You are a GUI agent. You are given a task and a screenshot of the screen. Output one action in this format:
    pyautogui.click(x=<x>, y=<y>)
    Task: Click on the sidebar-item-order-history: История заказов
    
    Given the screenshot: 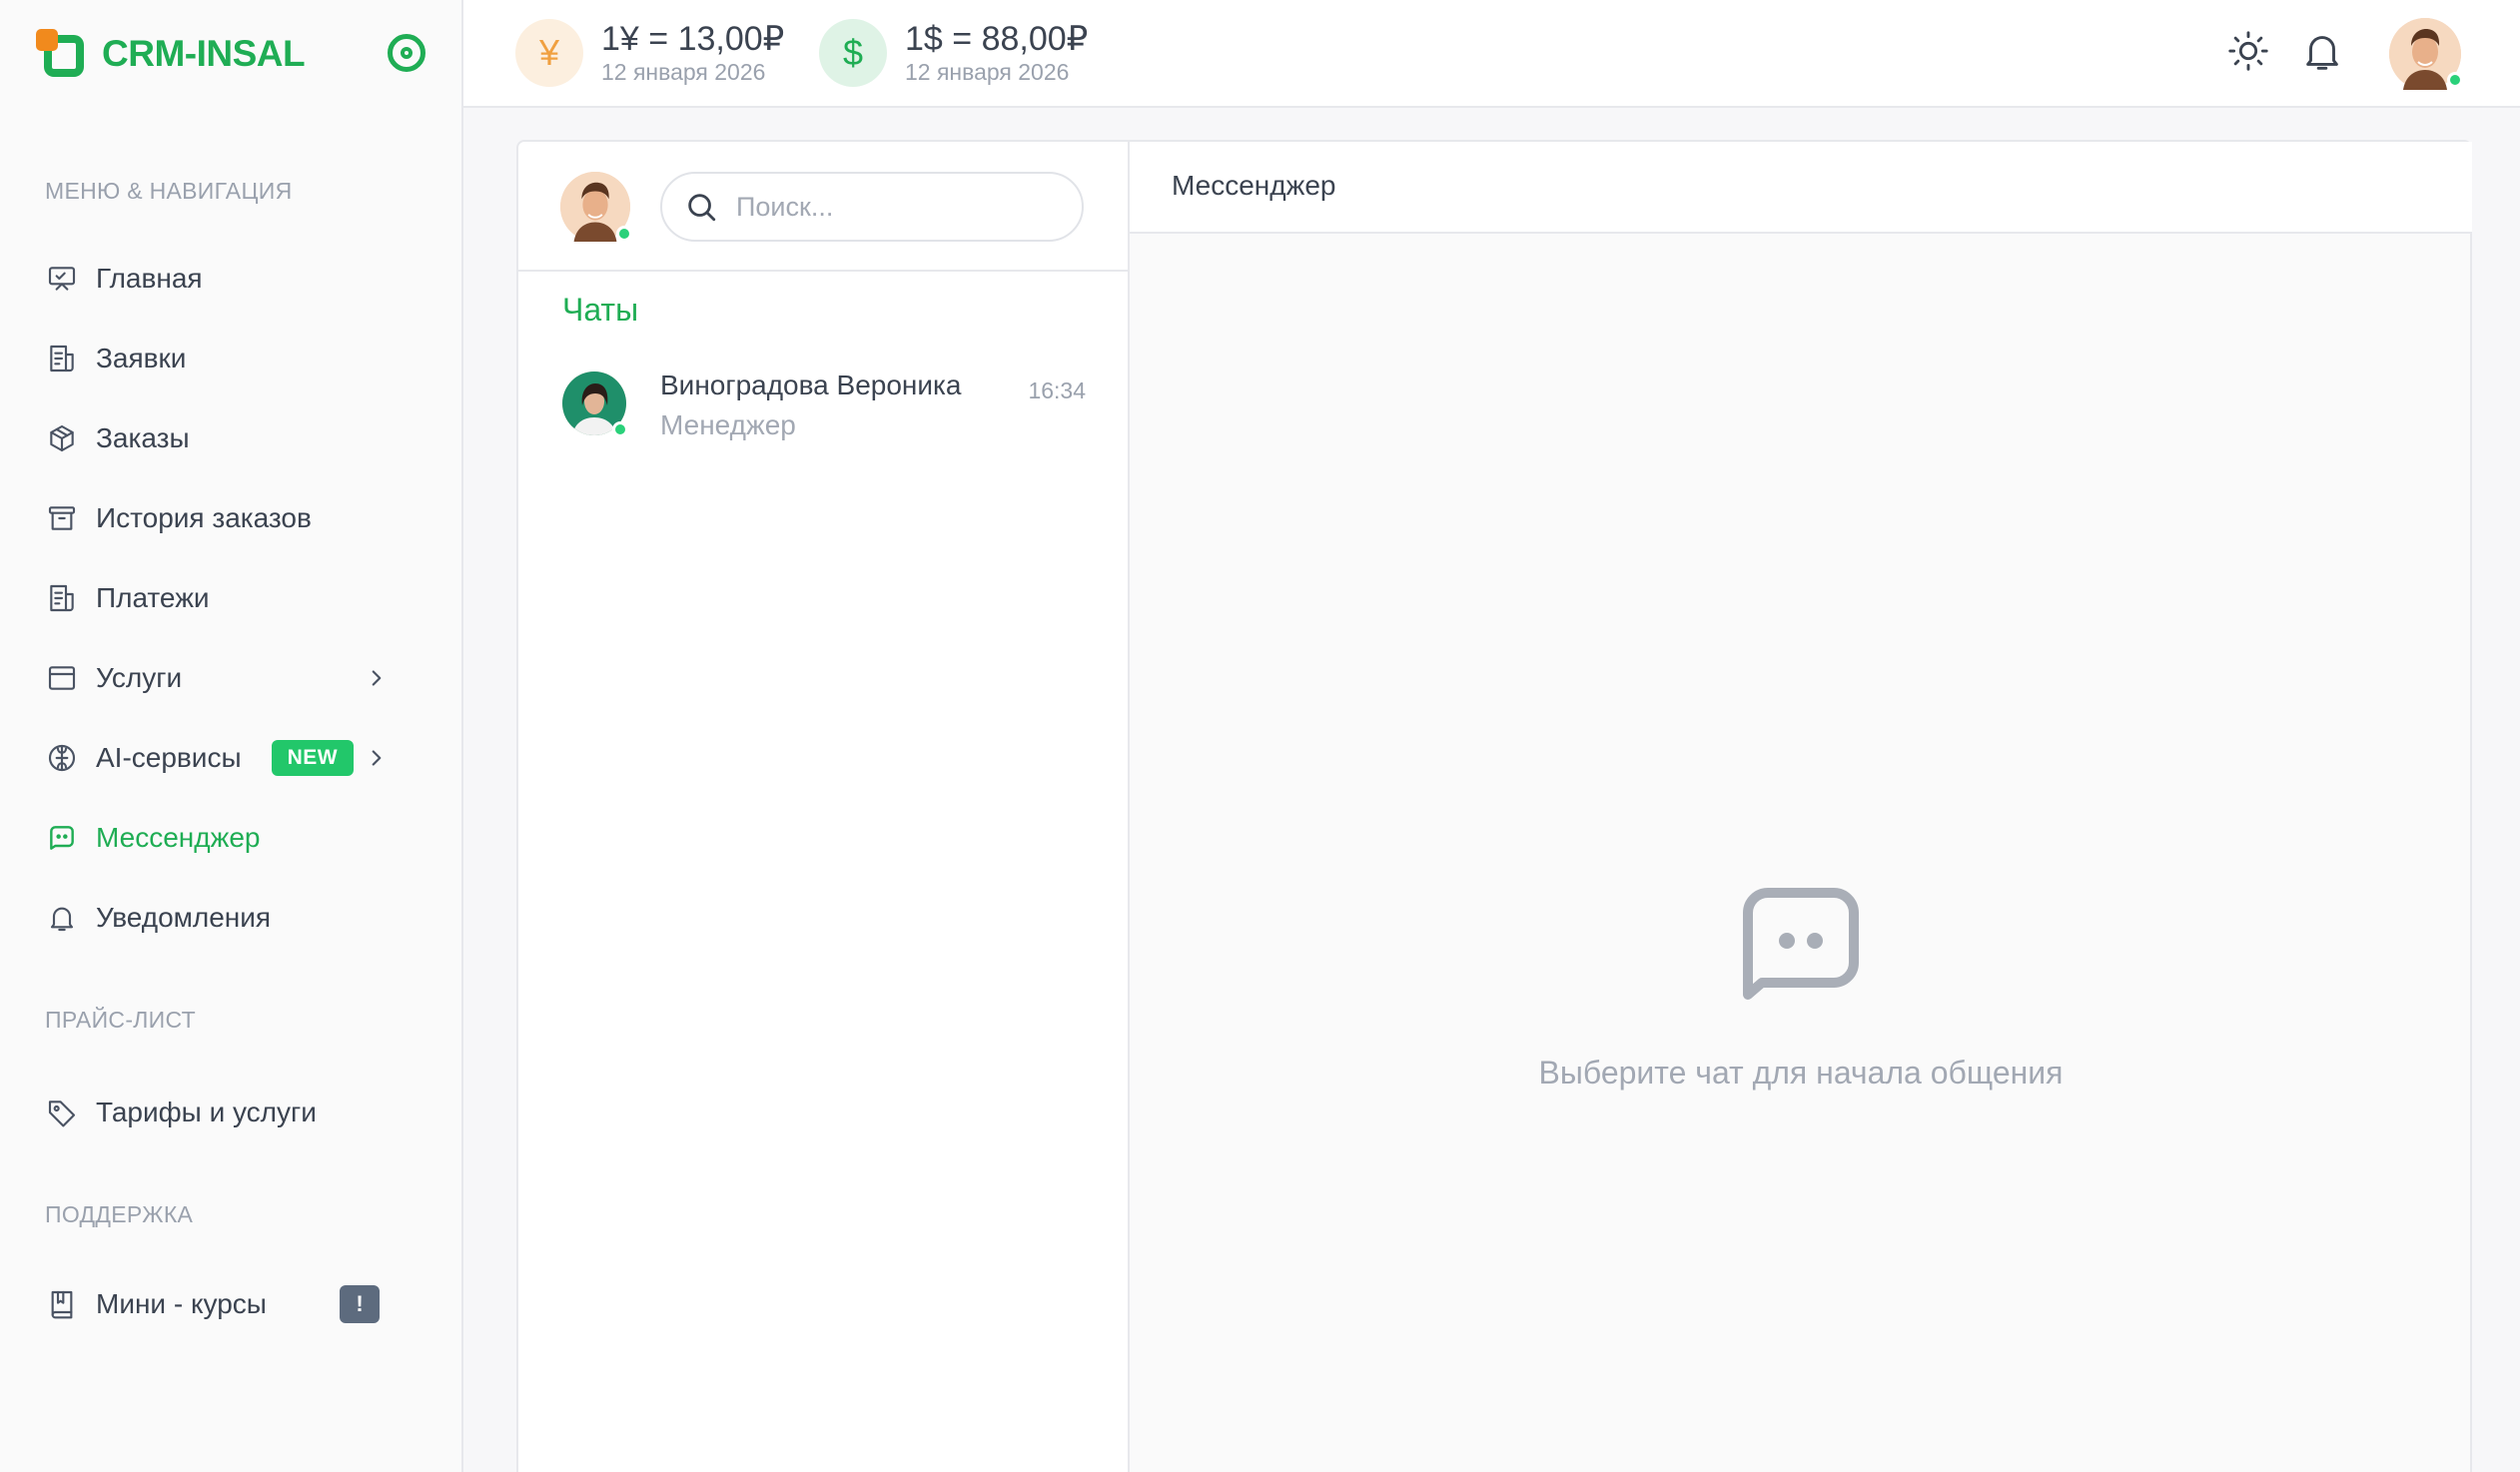 What is the action you would take?
    pyautogui.click(x=231, y=518)
    